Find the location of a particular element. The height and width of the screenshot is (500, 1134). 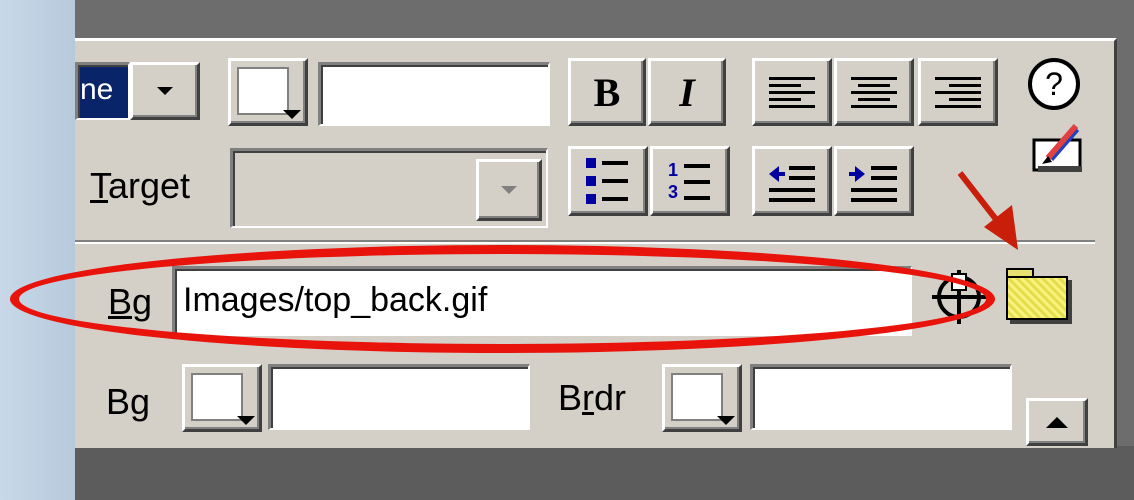

point-to-file-icon is located at coordinates (959, 297).